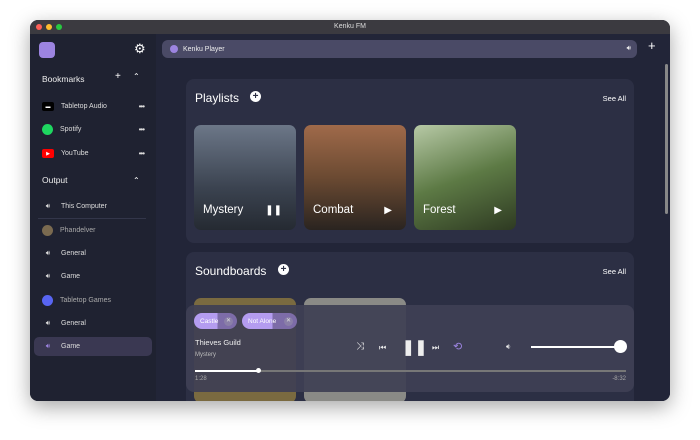 This screenshot has height=440, width=700. I want to click on pause-icon: ❚❚, so click(273, 210).